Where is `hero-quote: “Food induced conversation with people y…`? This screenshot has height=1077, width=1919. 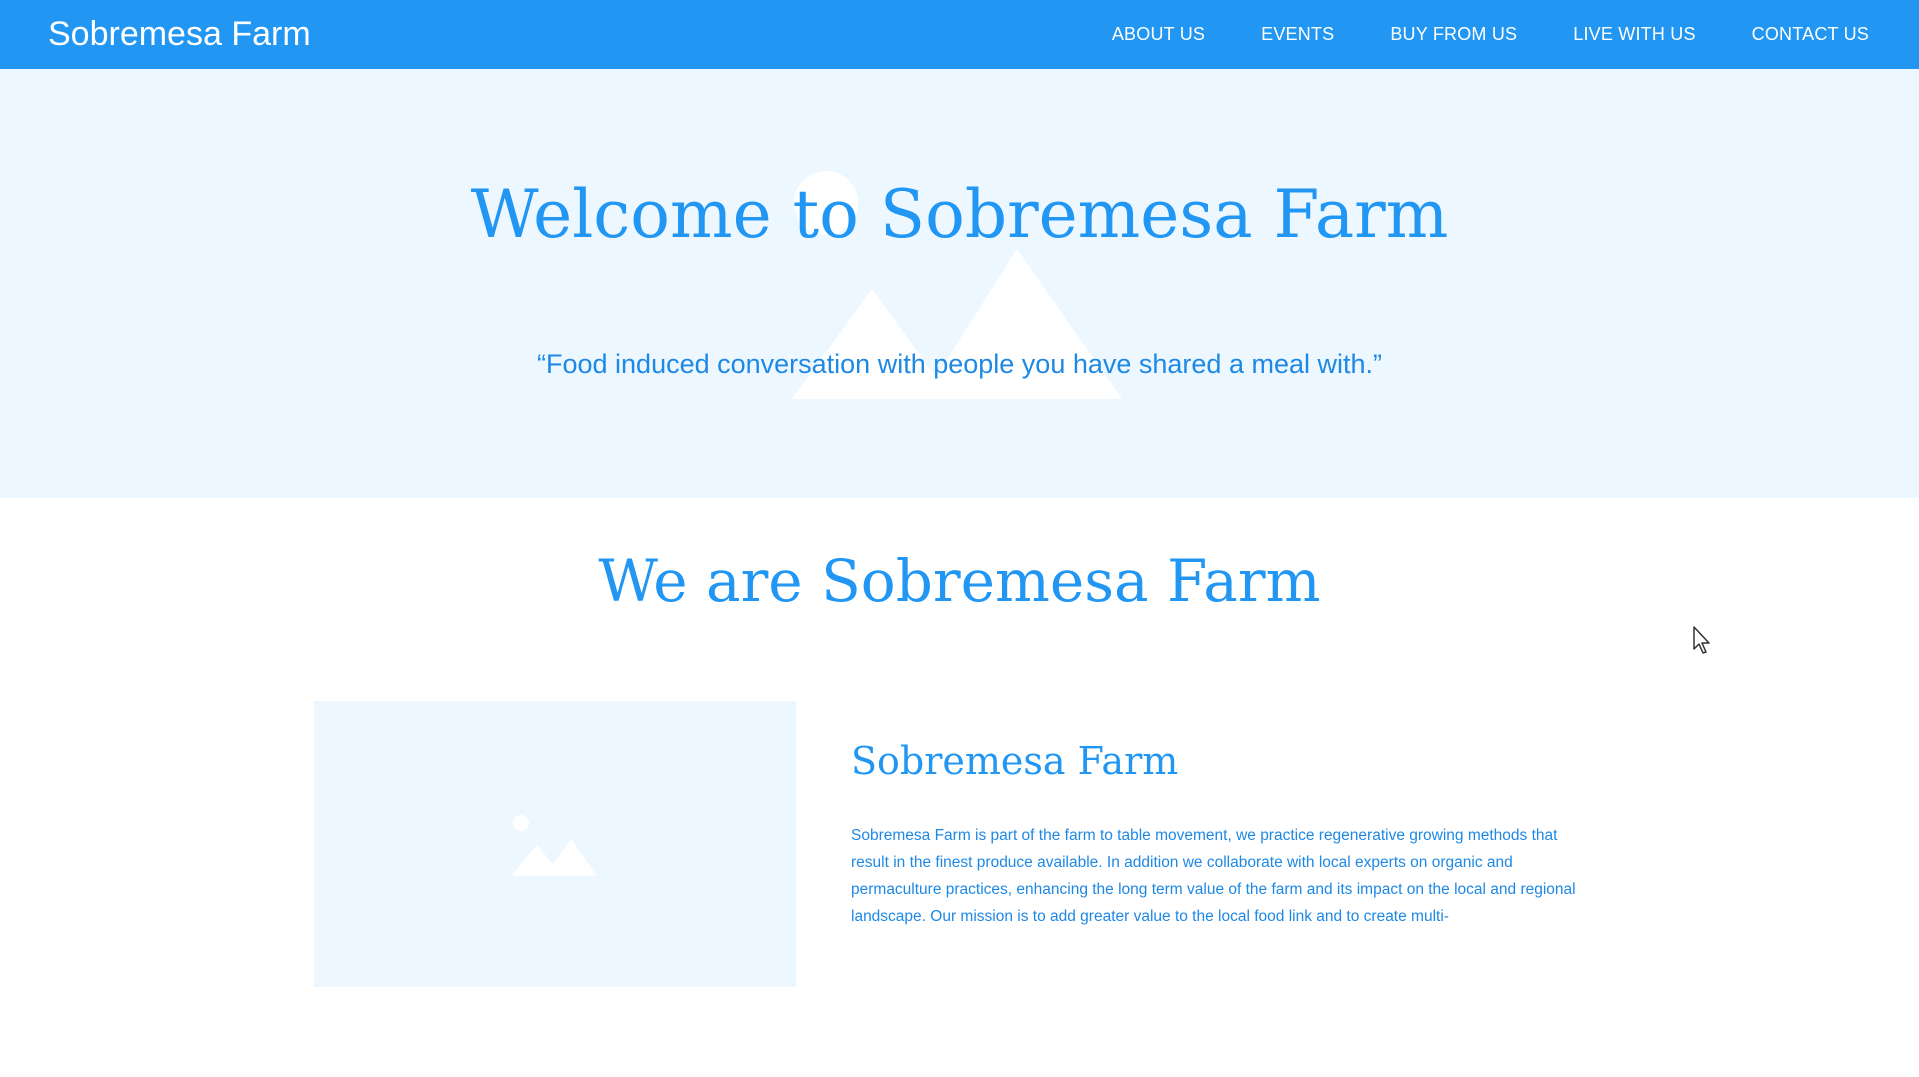 hero-quote: “Food induced conversation with people y… is located at coordinates (959, 364).